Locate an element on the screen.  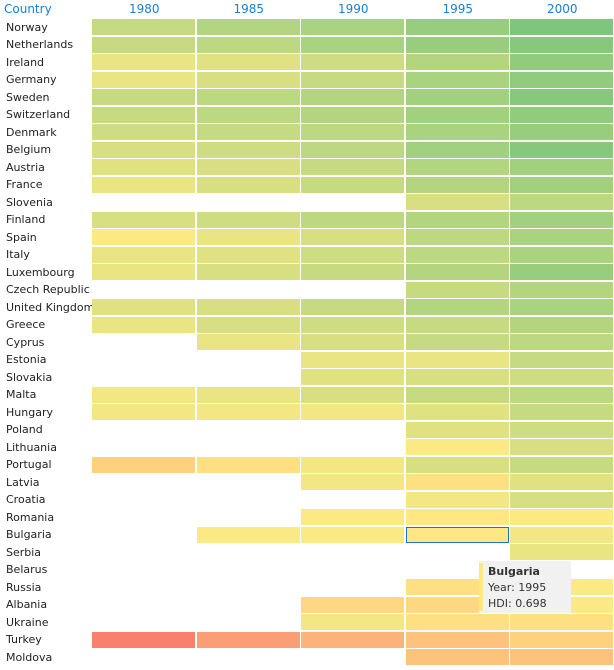
year-header: 1990 is located at coordinates (353, 9).